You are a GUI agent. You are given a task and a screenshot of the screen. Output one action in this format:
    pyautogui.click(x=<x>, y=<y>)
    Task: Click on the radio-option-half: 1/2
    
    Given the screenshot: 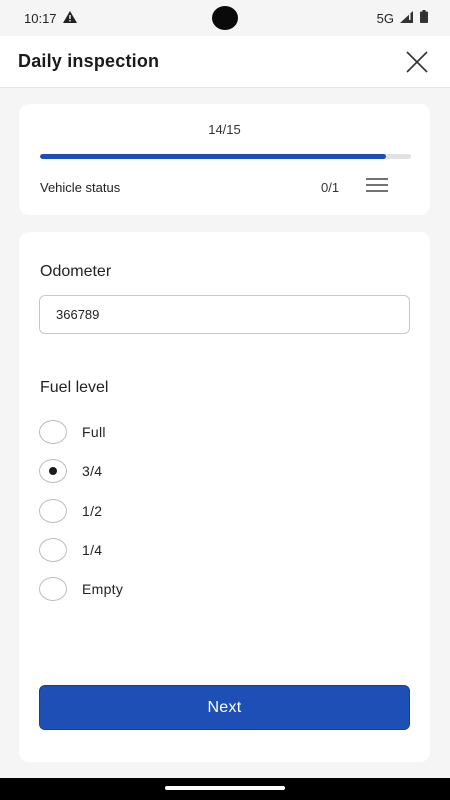 What is the action you would take?
    pyautogui.click(x=224, y=511)
    